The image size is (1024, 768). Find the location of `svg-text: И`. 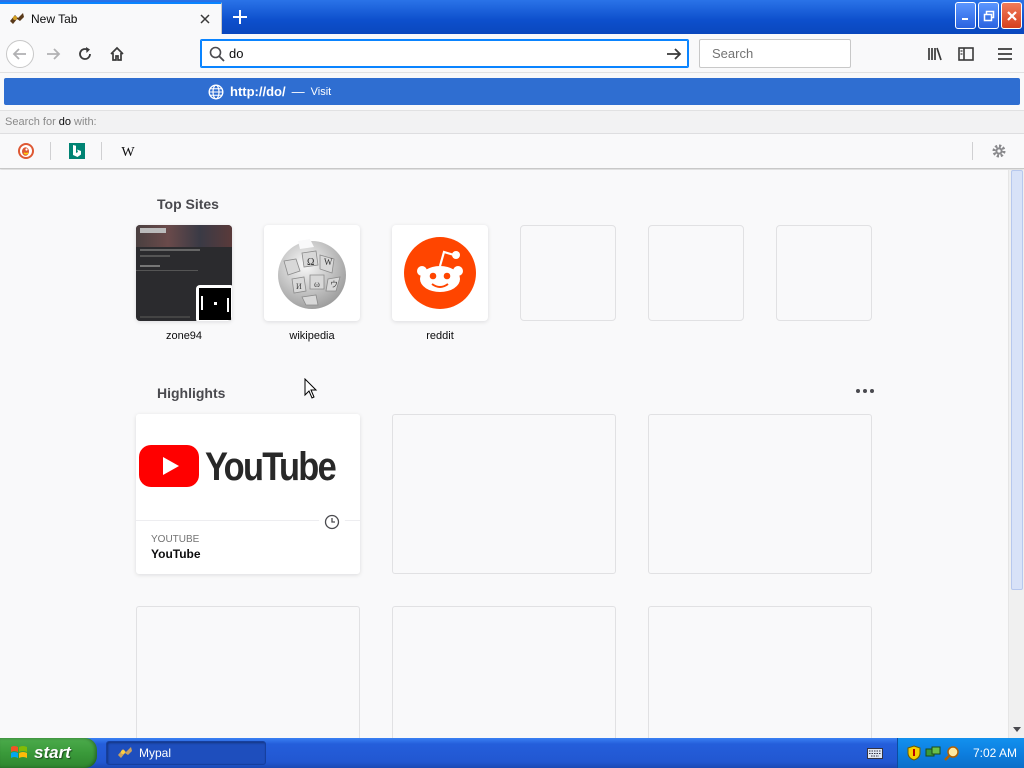

svg-text: И is located at coordinates (299, 286).